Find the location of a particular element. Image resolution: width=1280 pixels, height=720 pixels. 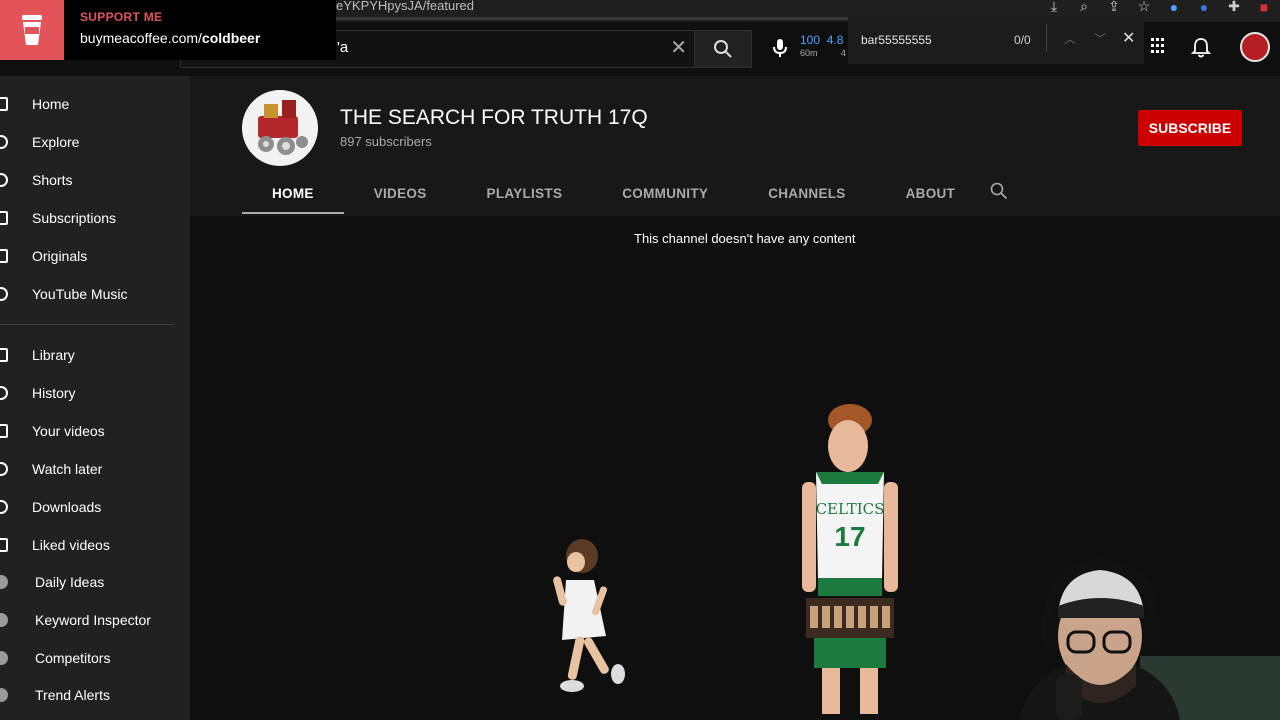

sidebar-item-label: Downloads is located at coordinates (67, 507).